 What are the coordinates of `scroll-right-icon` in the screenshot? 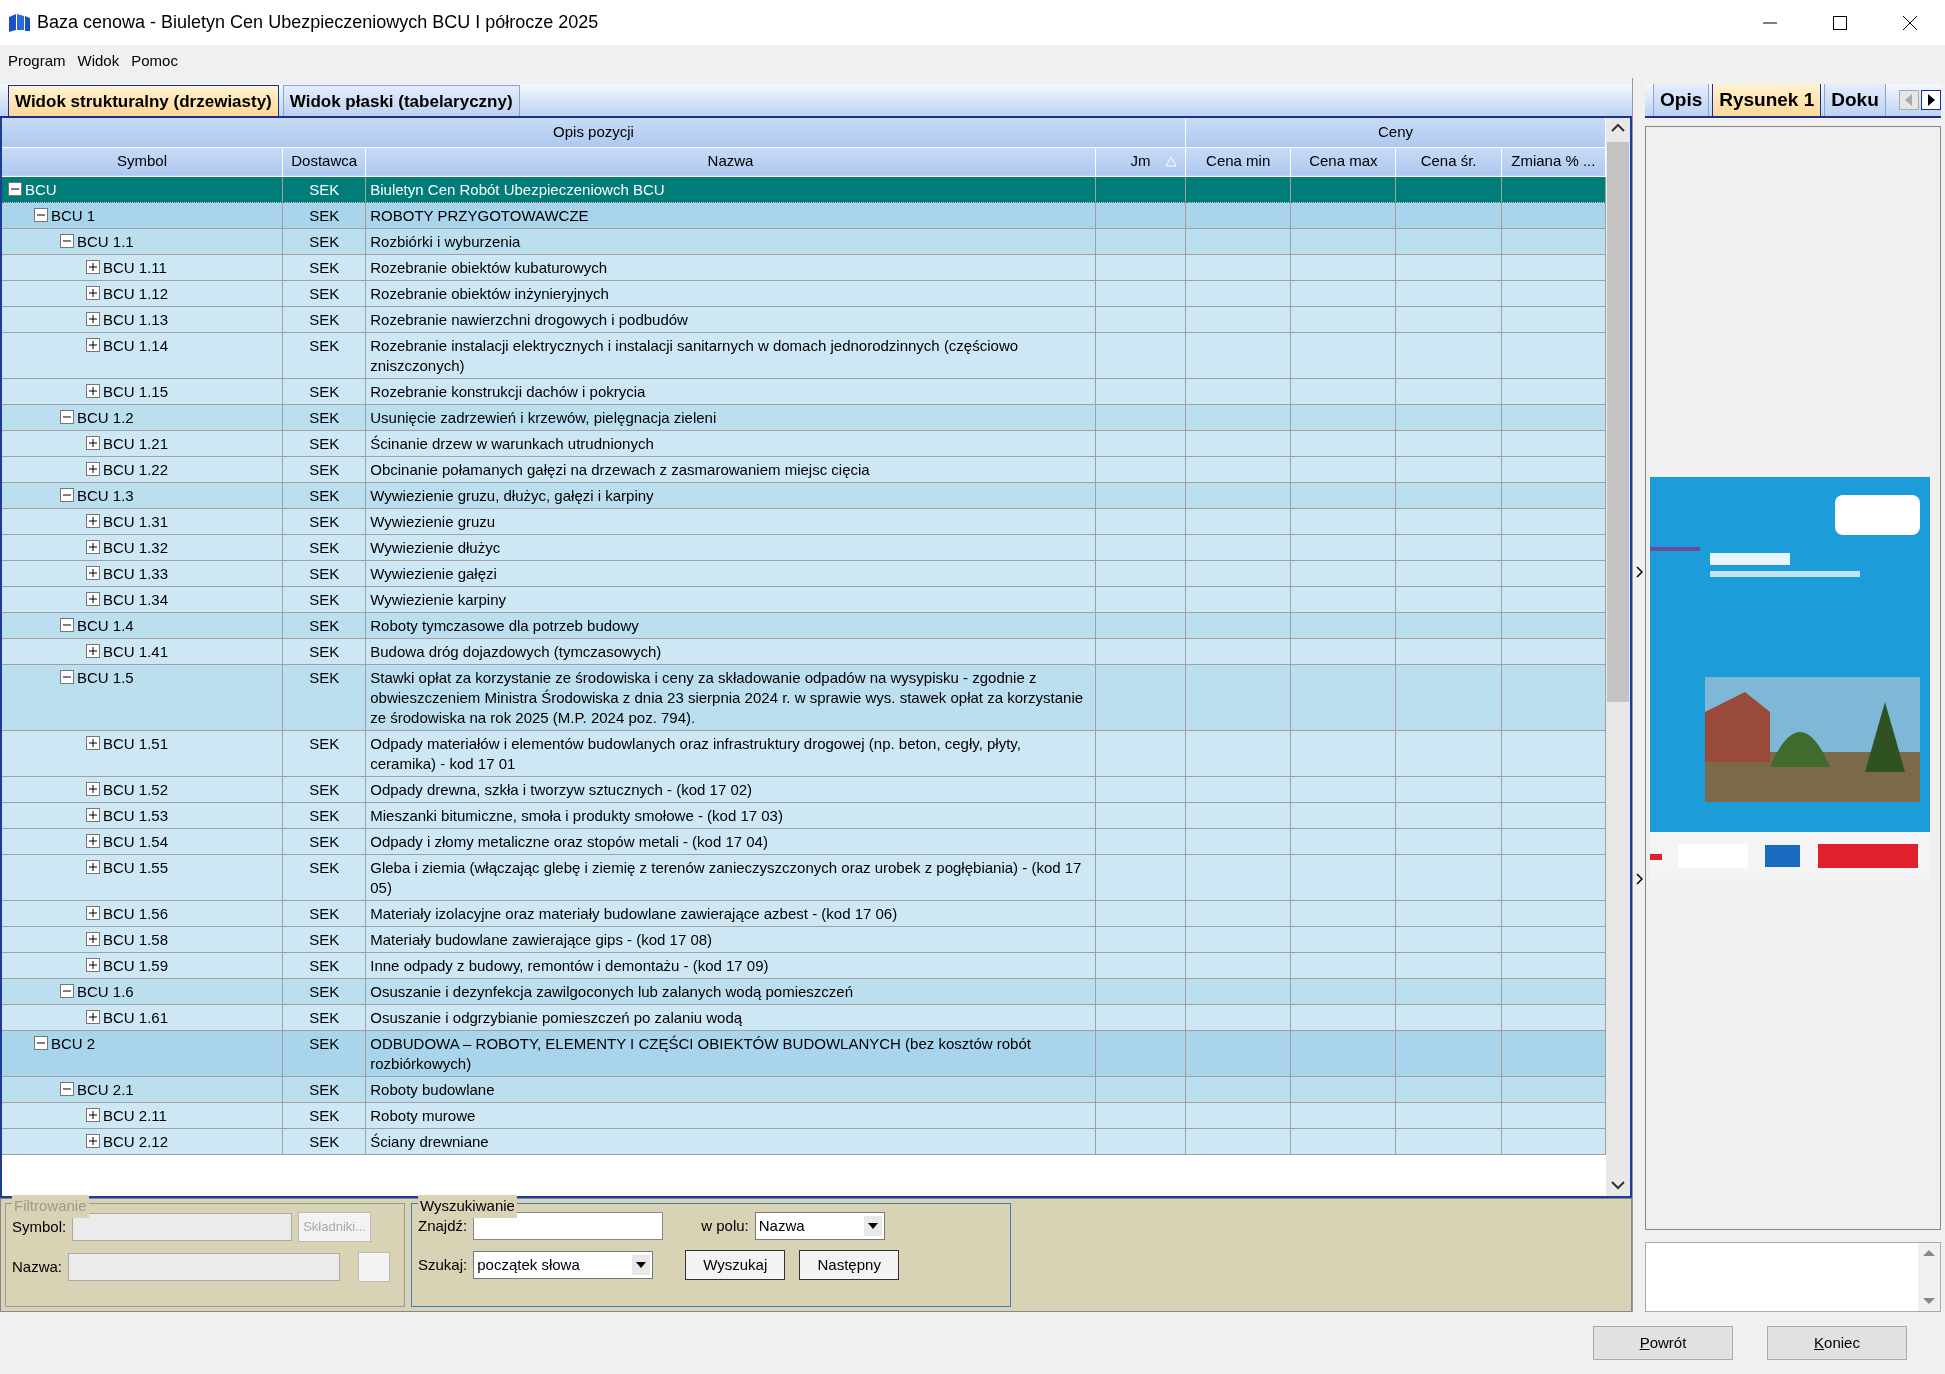 It's located at (1931, 99).